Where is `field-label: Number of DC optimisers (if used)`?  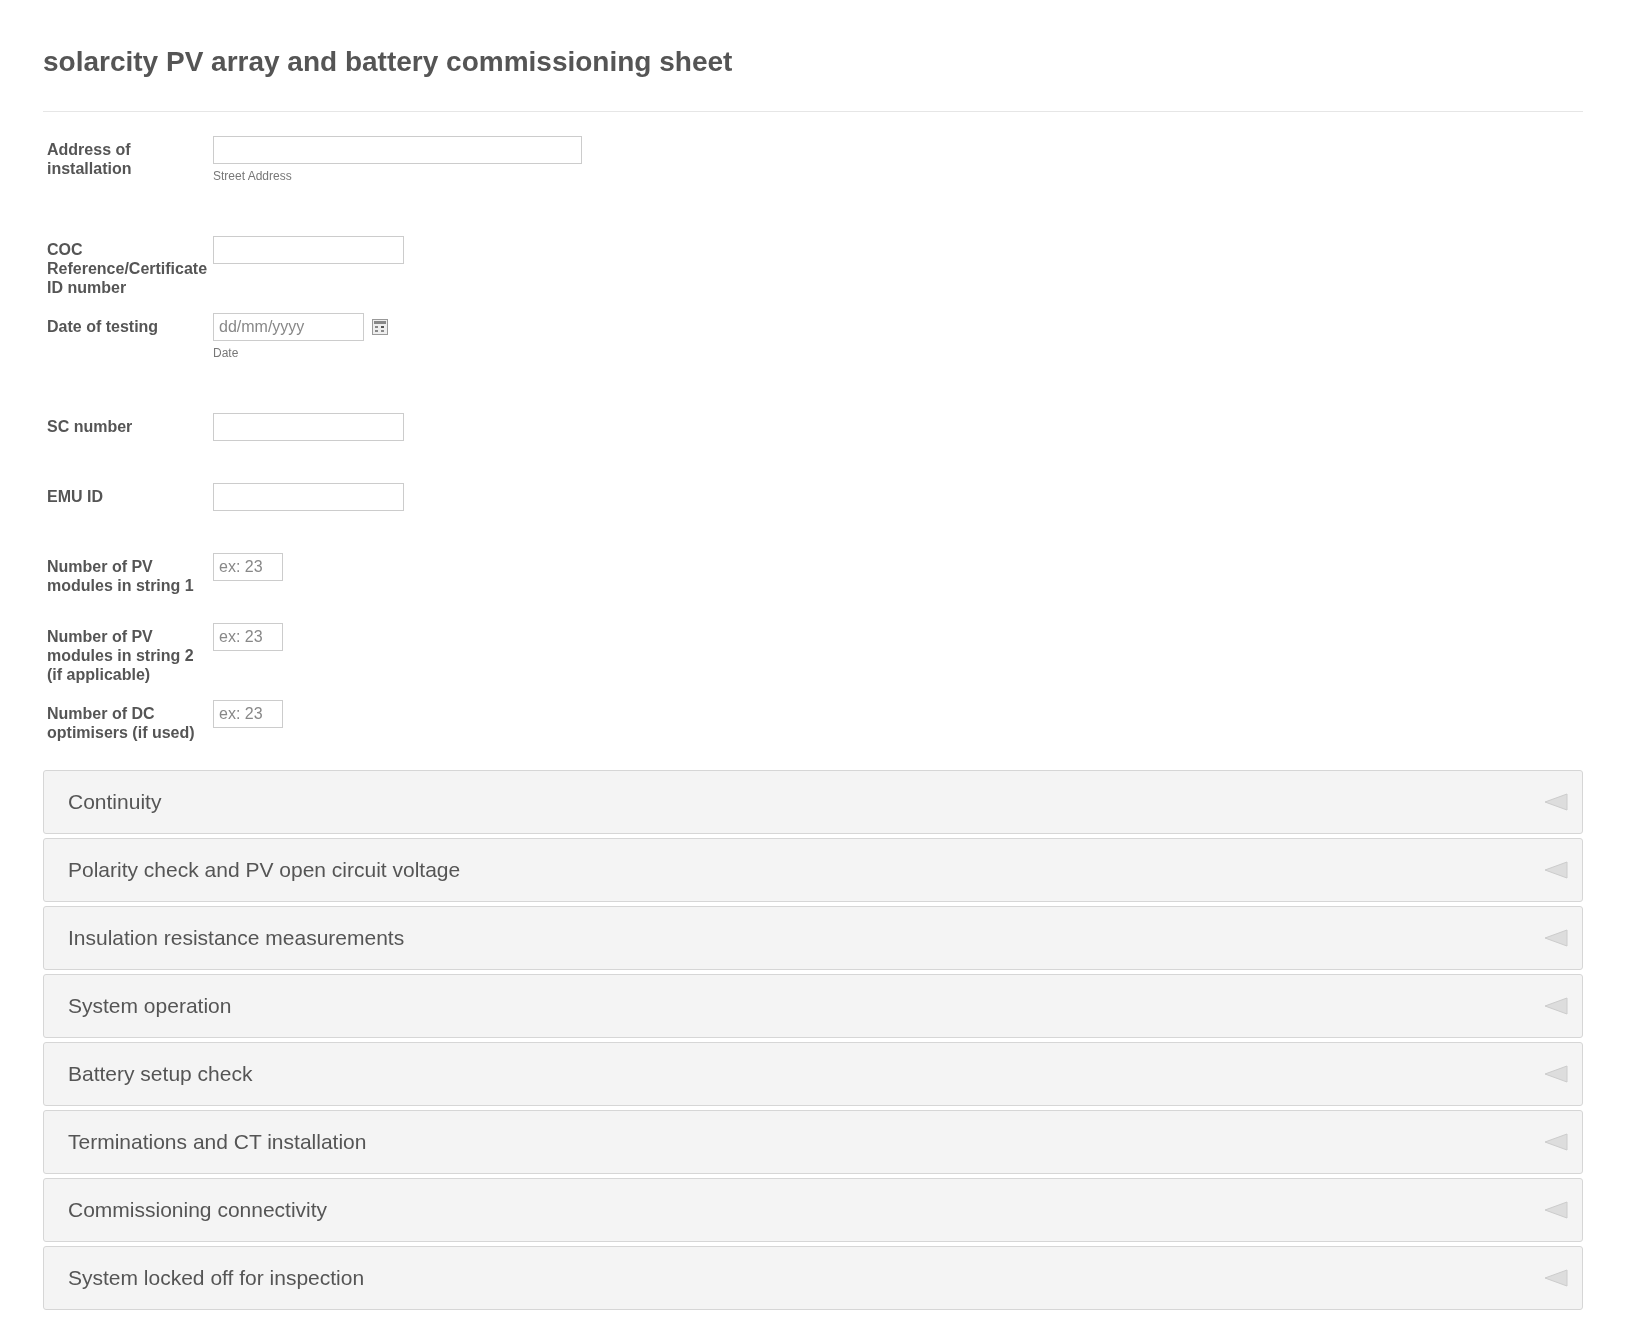 field-label: Number of DC optimisers (if used) is located at coordinates (121, 723).